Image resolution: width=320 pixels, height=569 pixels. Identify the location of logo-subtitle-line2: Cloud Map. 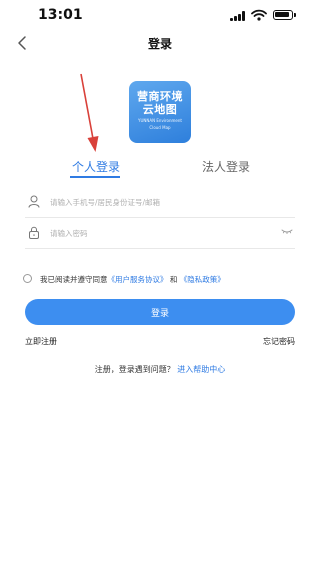
(160, 127).